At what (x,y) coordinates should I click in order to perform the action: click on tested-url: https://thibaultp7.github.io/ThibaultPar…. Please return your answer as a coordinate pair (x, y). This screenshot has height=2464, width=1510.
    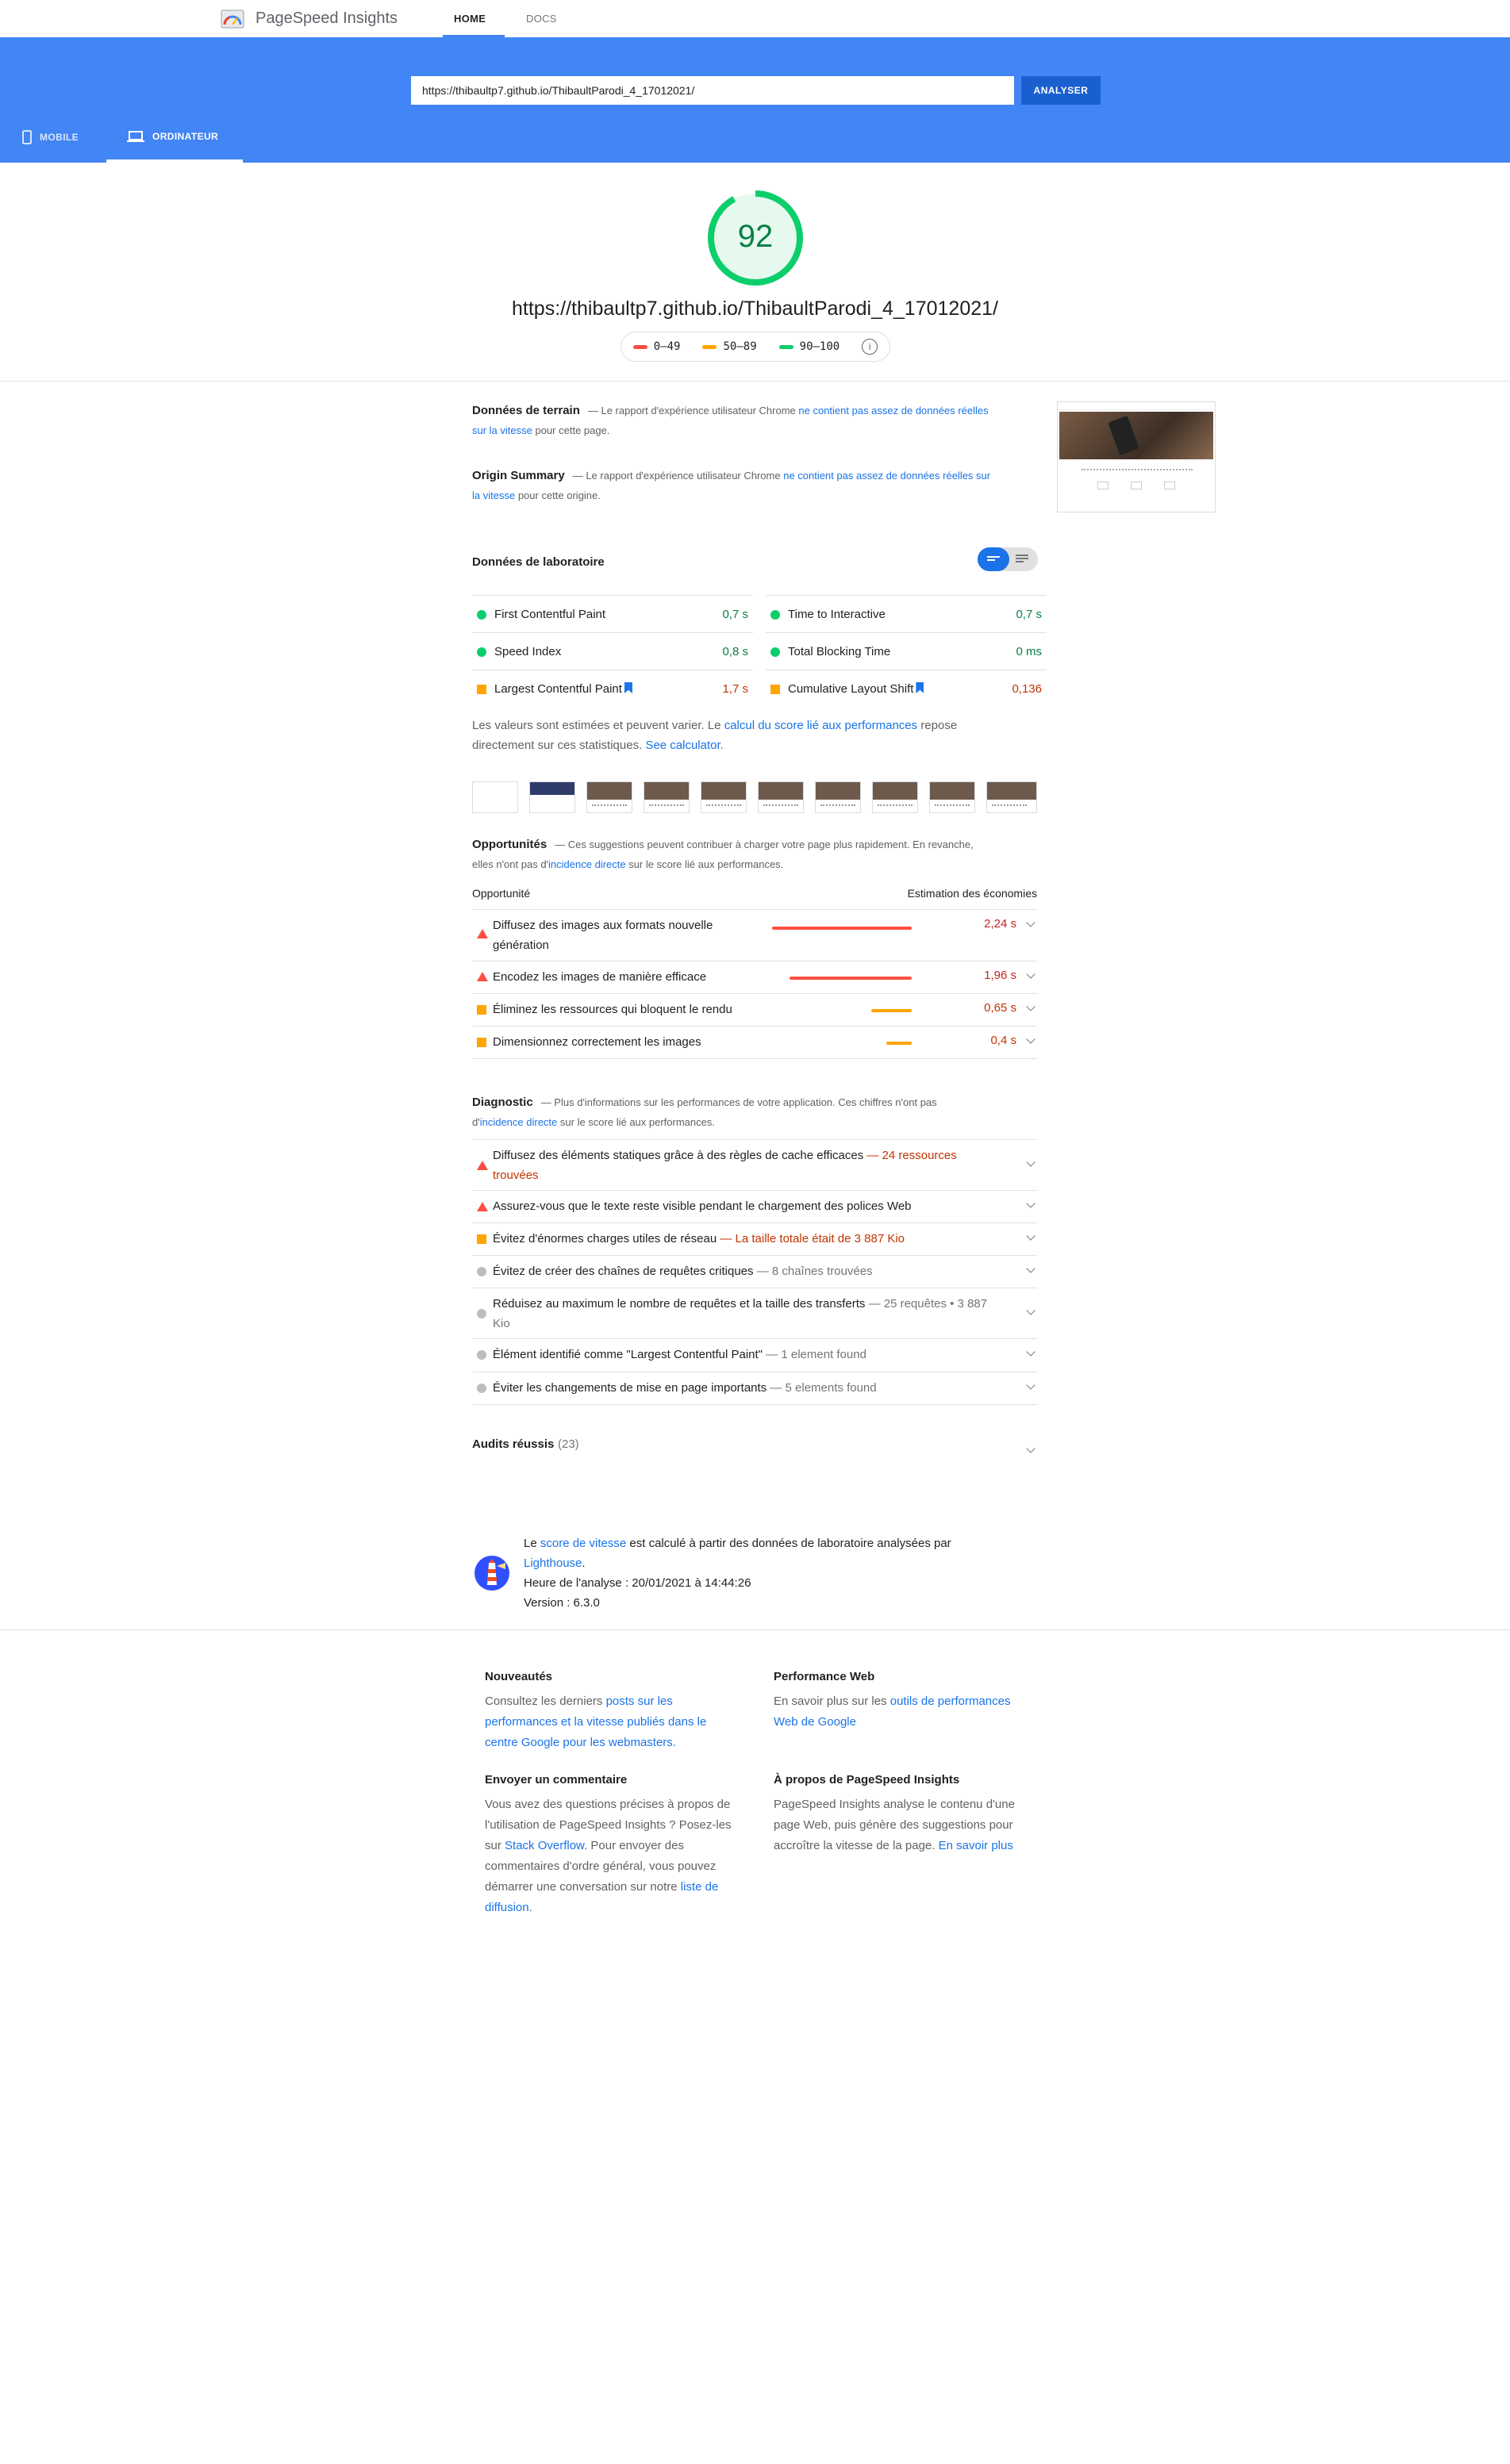
    Looking at the image, I should click on (755, 308).